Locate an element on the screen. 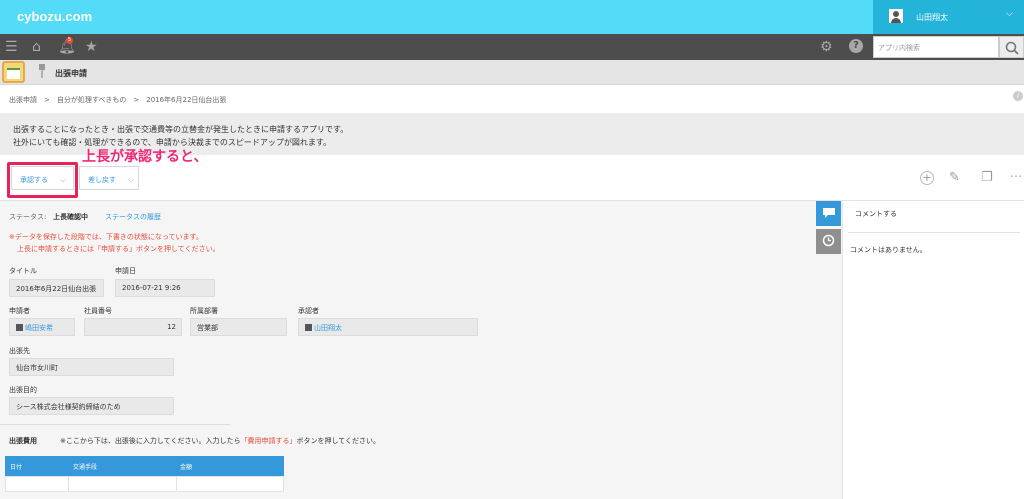 The height and width of the screenshot is (499, 1024). star-icon: ★ is located at coordinates (91, 47).